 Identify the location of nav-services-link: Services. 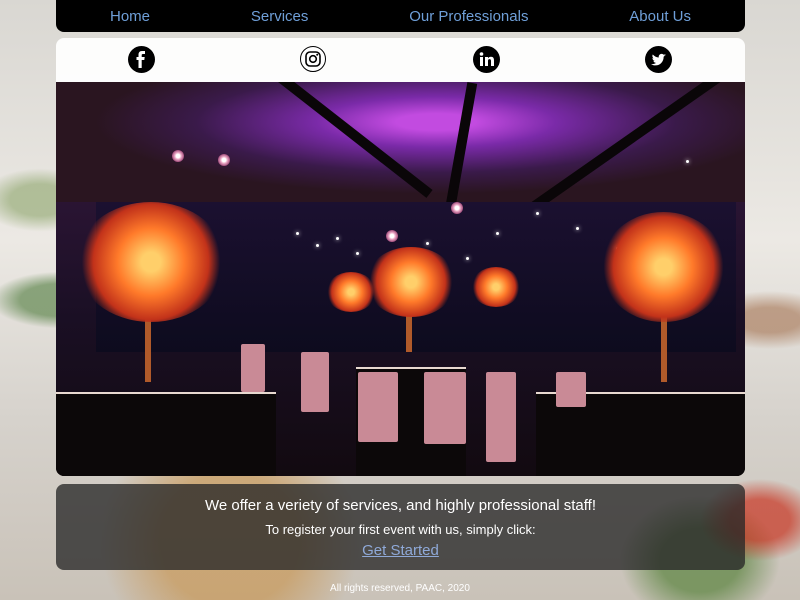
(280, 16).